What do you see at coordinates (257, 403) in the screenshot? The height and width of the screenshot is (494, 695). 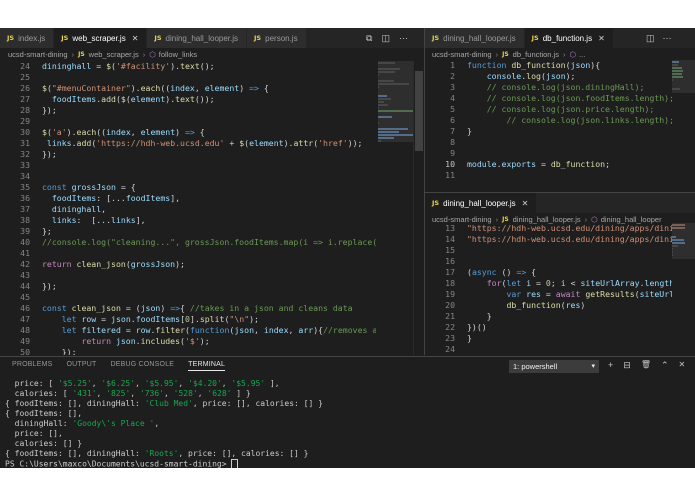 I see `terminal-token: , price: [], calories: [] }` at bounding box center [257, 403].